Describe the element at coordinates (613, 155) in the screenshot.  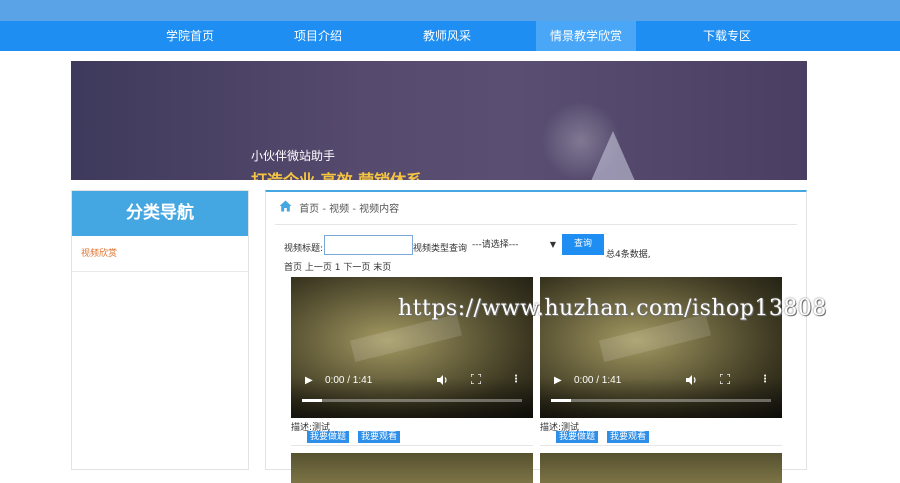
I see `banner-arrow-graphic` at that location.